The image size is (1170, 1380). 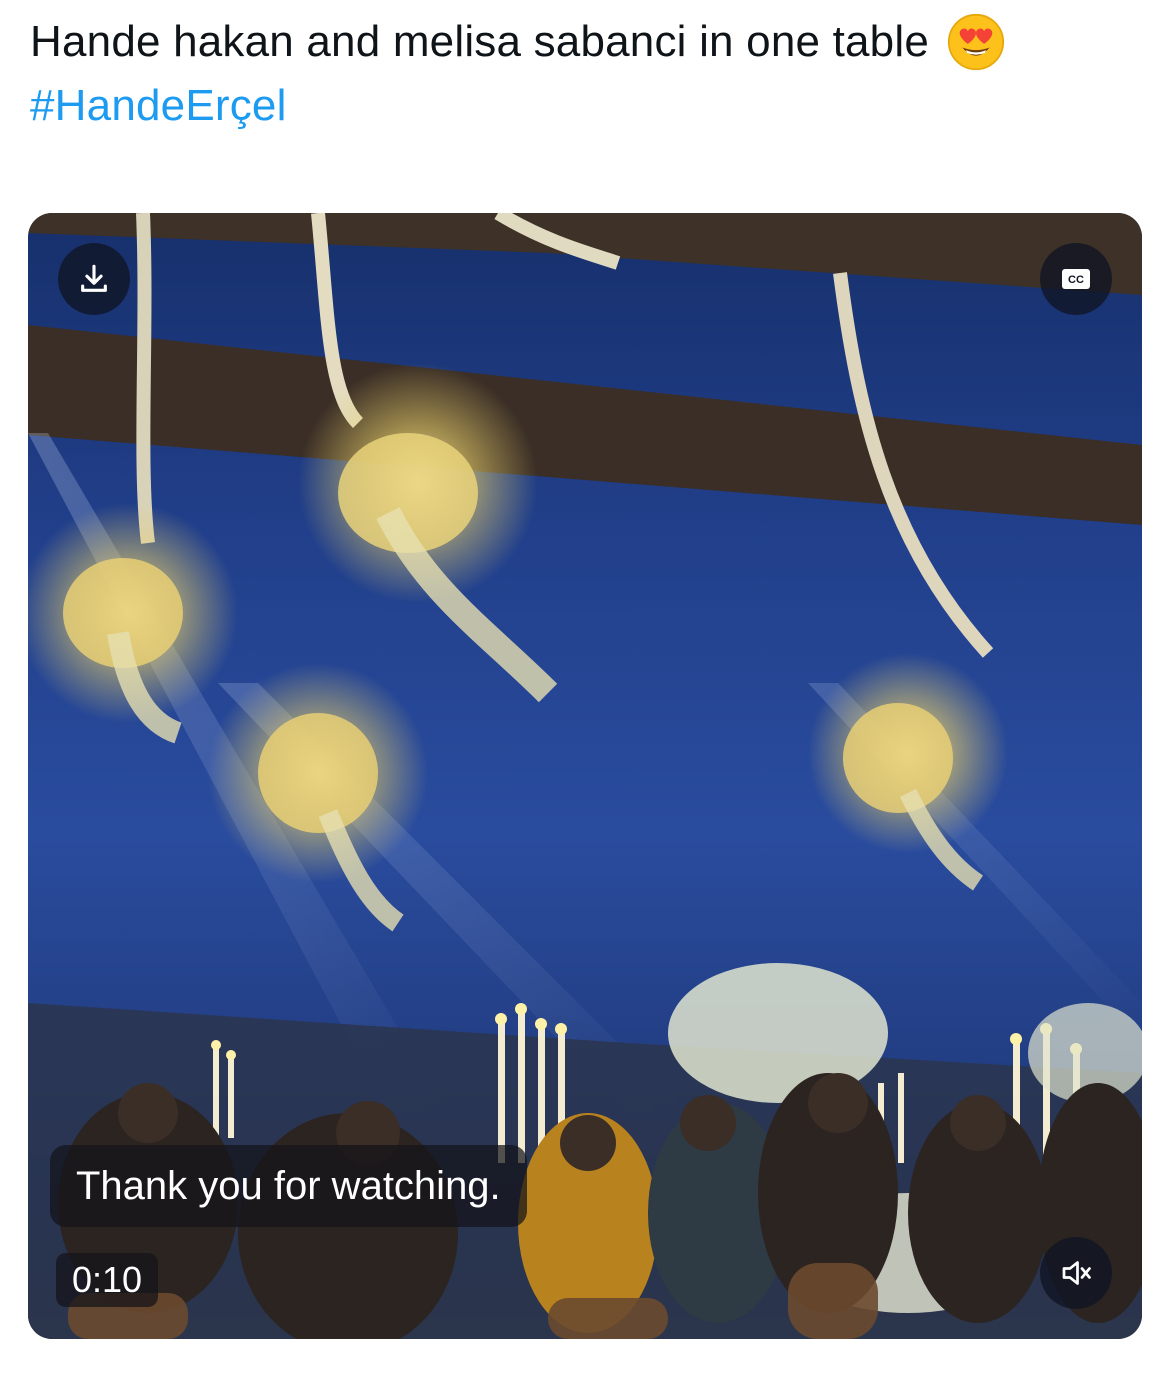 What do you see at coordinates (288, 1186) in the screenshot?
I see `video-caption: Thank you for watching.` at bounding box center [288, 1186].